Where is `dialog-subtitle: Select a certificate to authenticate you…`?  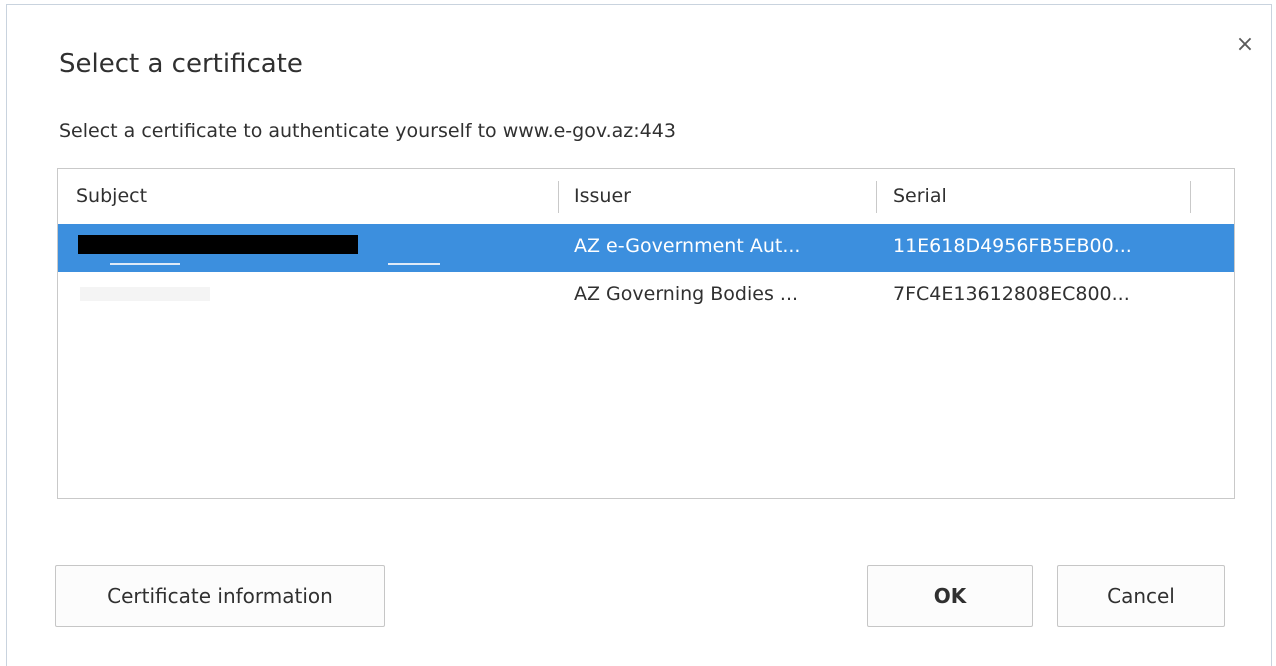 dialog-subtitle: Select a certificate to authenticate you… is located at coordinates (367, 131).